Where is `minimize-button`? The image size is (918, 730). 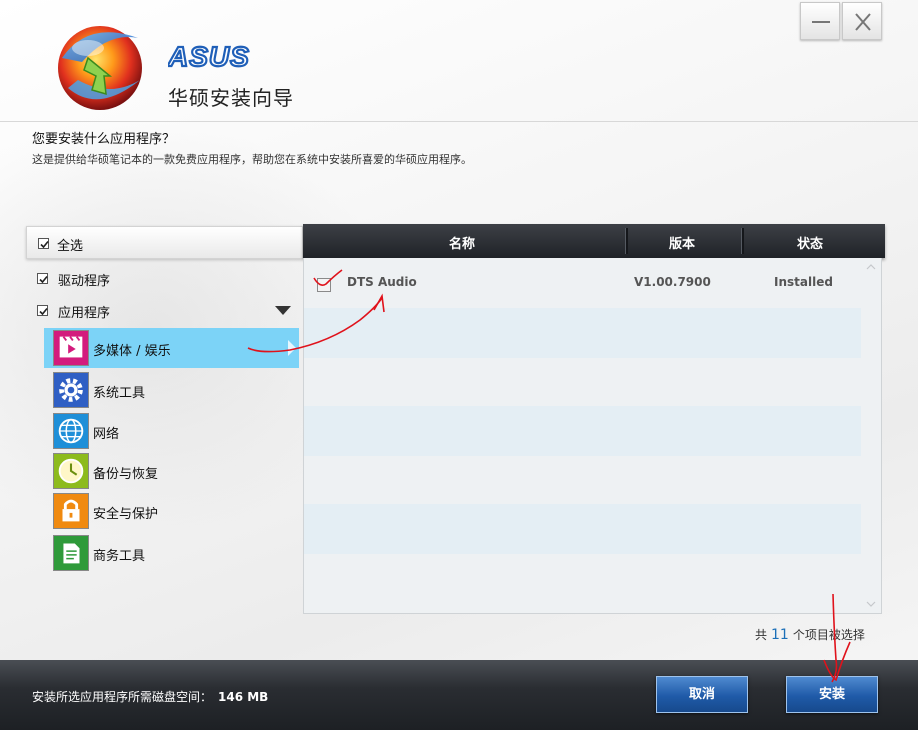
minimize-button is located at coordinates (820, 21).